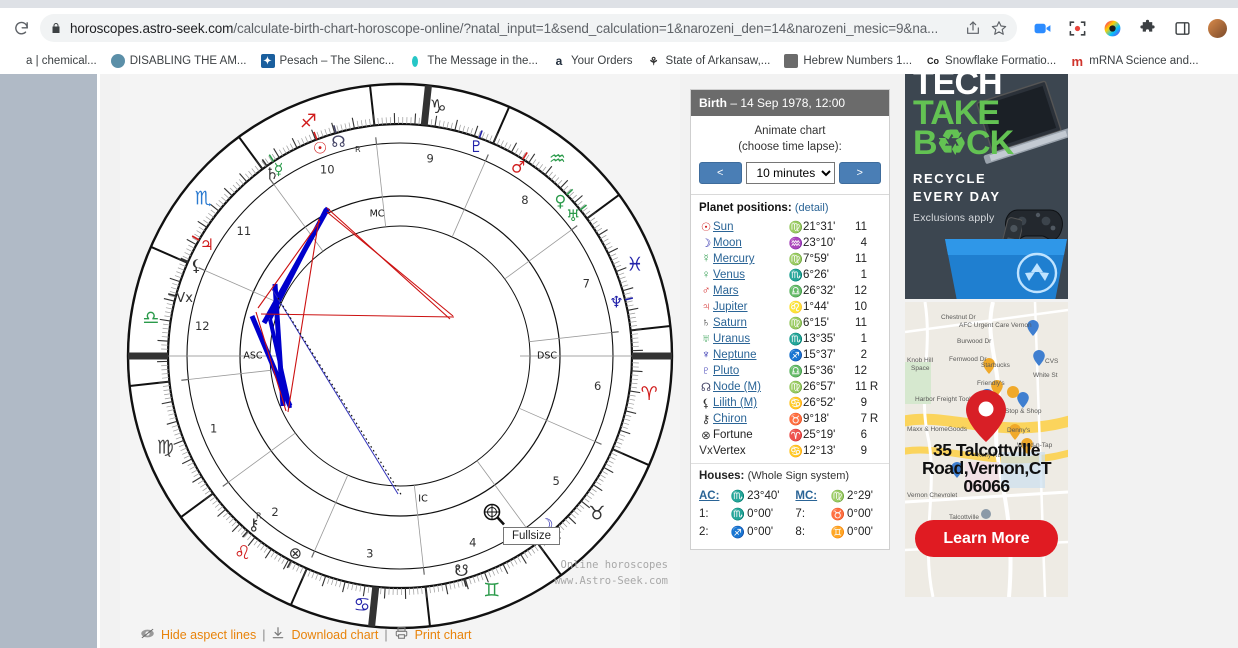  I want to click on profile-avatar-icon, so click(1217, 28).